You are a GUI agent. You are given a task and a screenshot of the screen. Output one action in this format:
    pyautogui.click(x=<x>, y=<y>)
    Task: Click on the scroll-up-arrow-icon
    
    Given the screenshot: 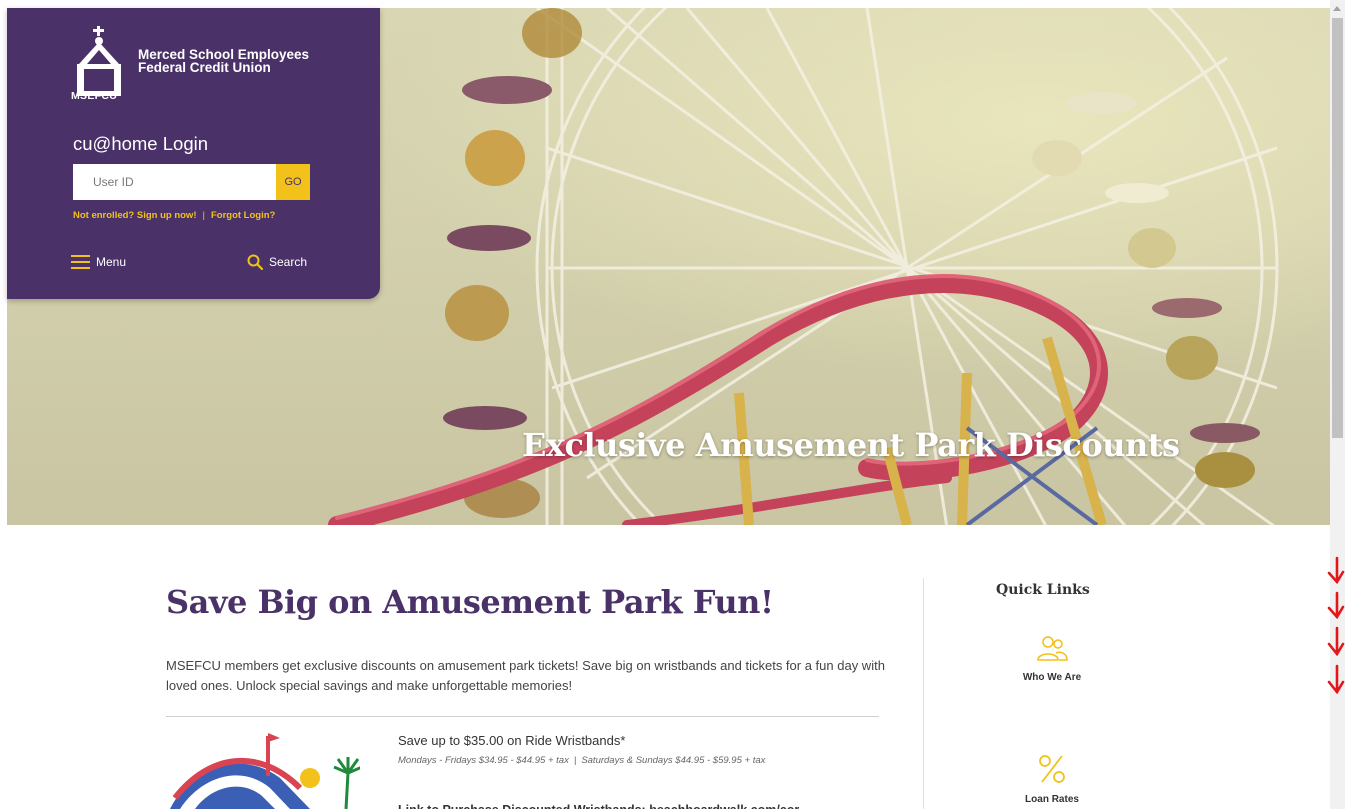 What is the action you would take?
    pyautogui.click(x=1337, y=8)
    